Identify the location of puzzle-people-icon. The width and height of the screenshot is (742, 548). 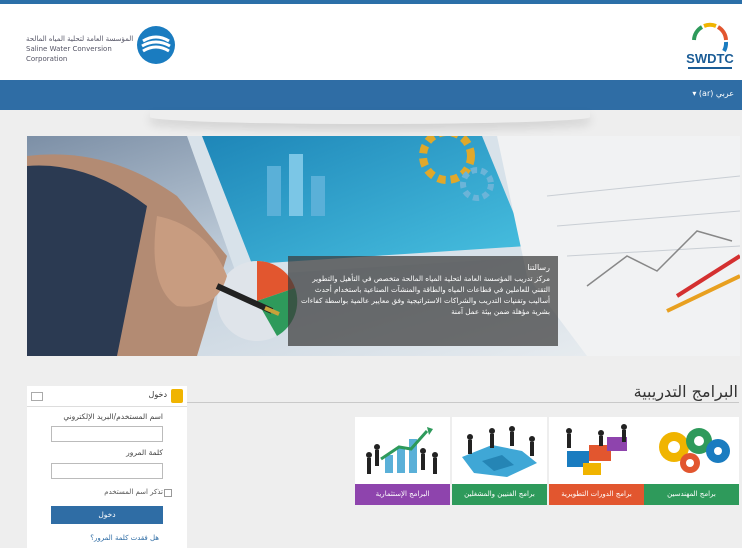
(499, 451).